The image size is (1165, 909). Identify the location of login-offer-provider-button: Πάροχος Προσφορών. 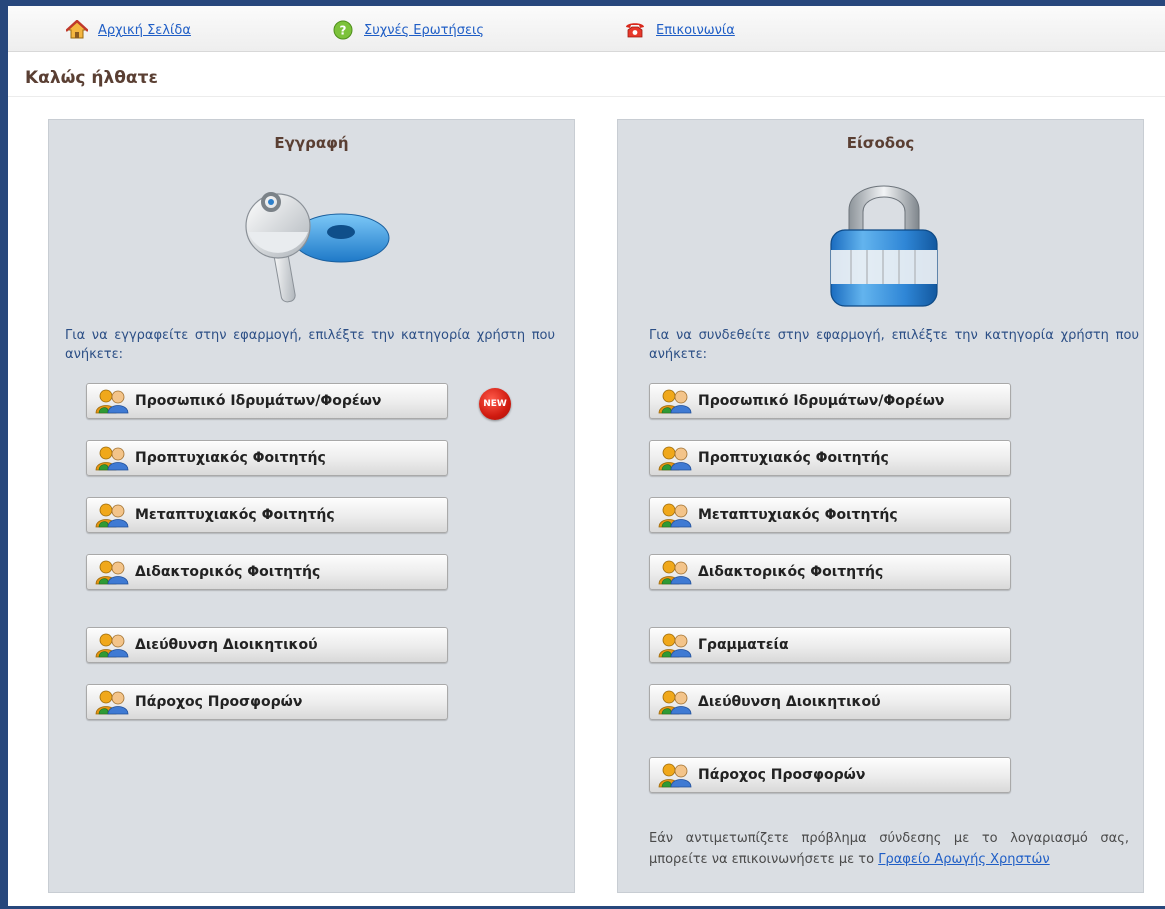
(830, 775).